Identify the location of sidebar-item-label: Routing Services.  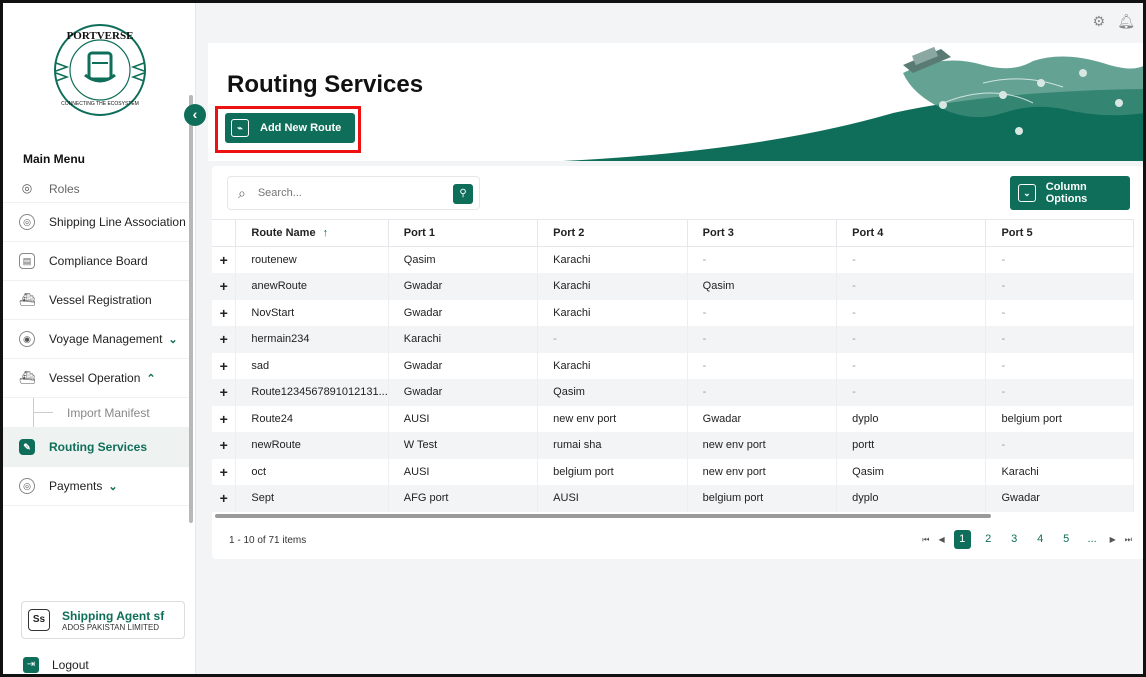
(98, 447).